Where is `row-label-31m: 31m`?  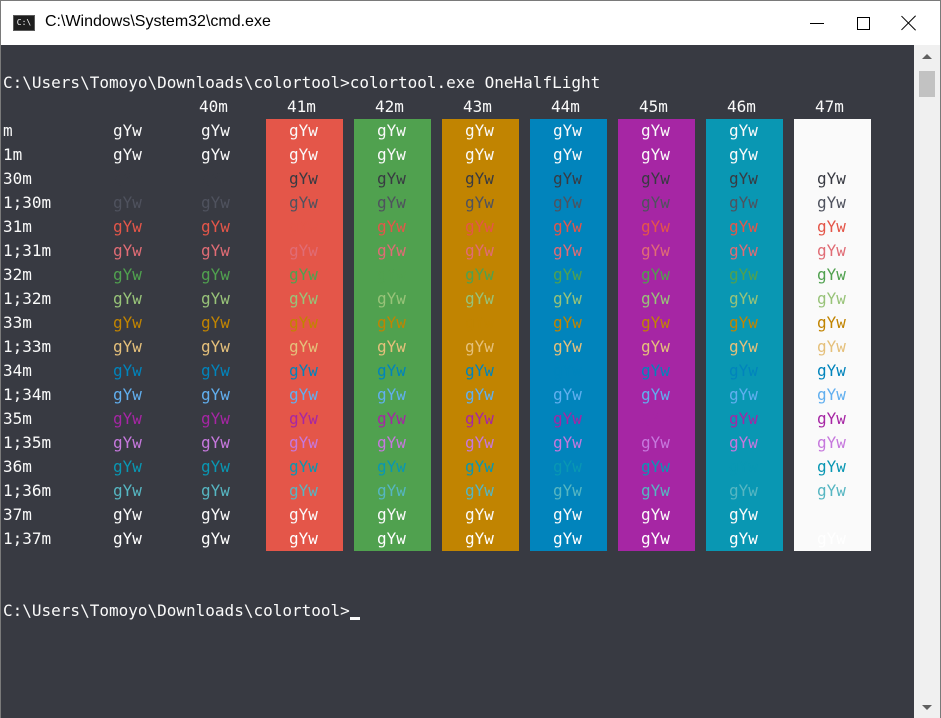 row-label-31m: 31m is located at coordinates (17, 226).